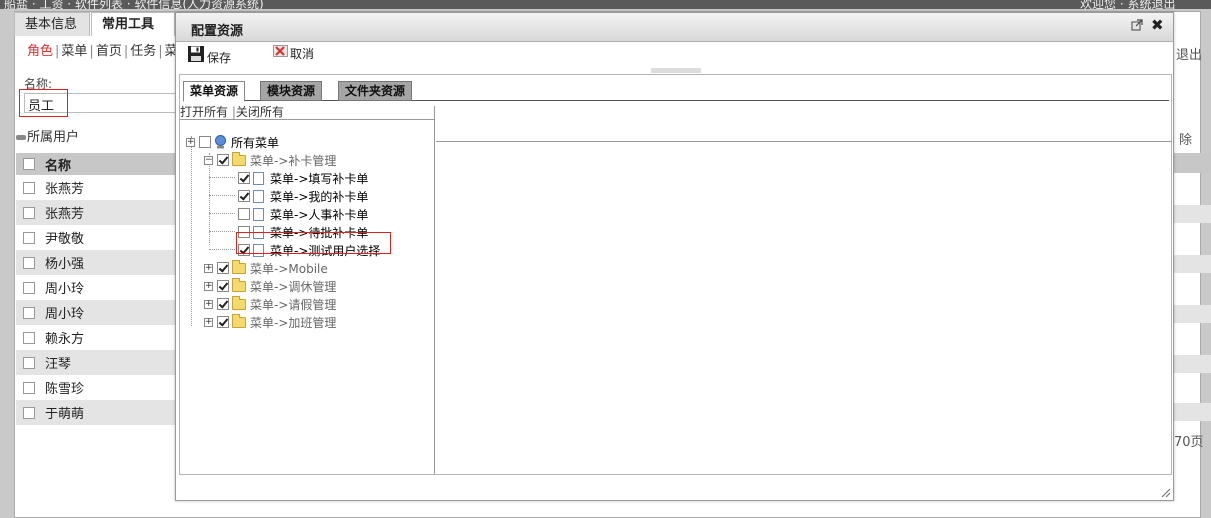 This screenshot has width=1211, height=518. Describe the element at coordinates (266, 268) in the screenshot. I see `tree-node-group: + 菜单->Mobile` at that location.